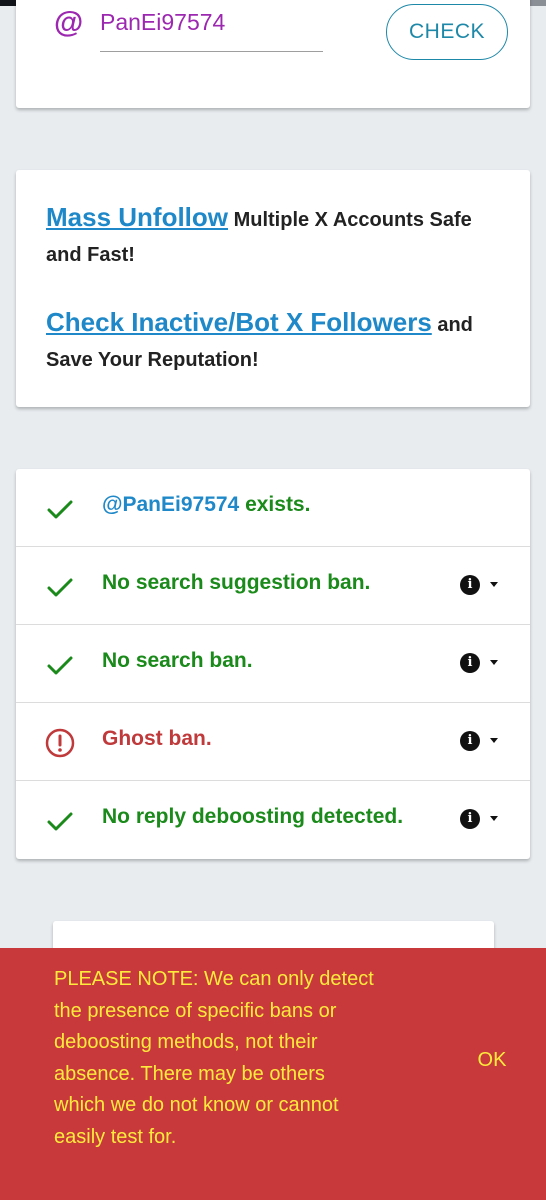  Describe the element at coordinates (211, 28) in the screenshot. I see `username-input` at that location.